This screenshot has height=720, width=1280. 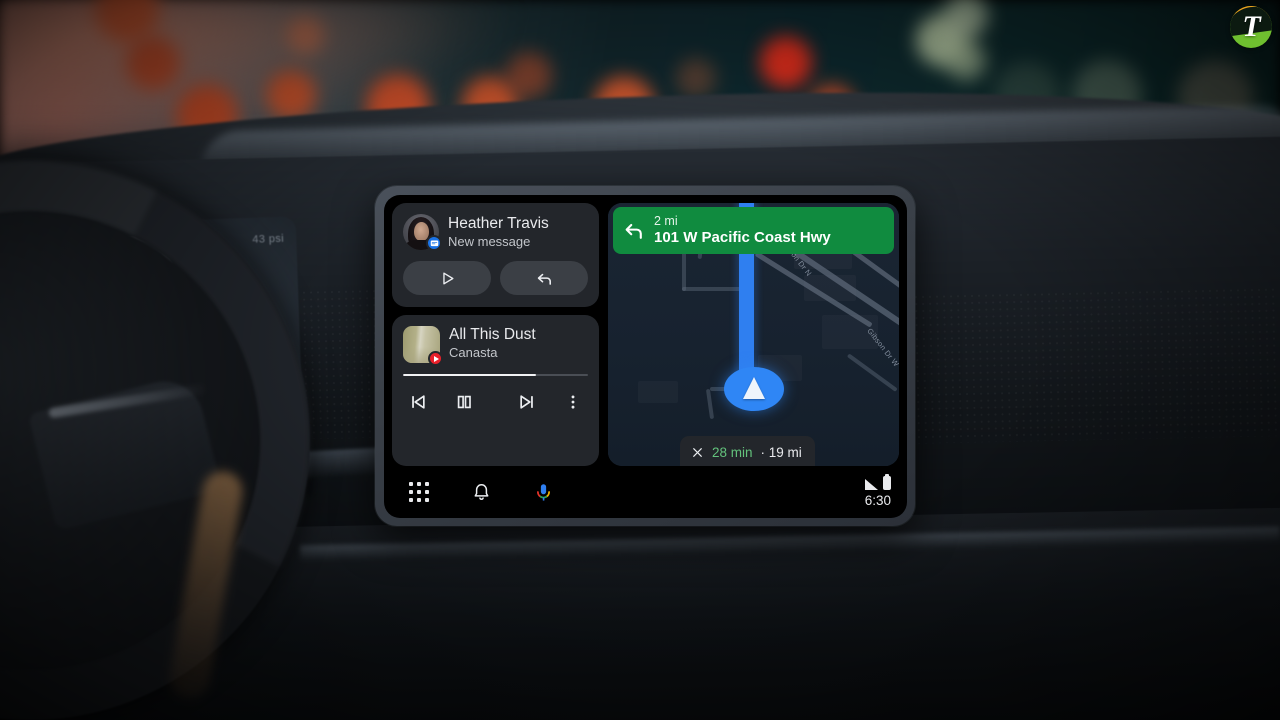 I want to click on message-notification-card: Heather Travis New message, so click(x=495, y=255).